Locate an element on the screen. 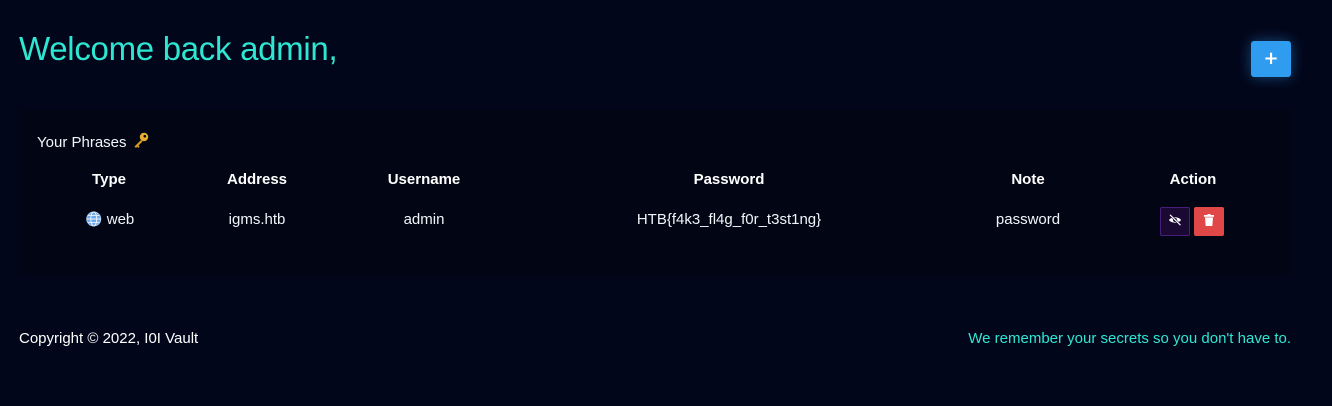 The image size is (1332, 406). globe-icon is located at coordinates (94, 221).